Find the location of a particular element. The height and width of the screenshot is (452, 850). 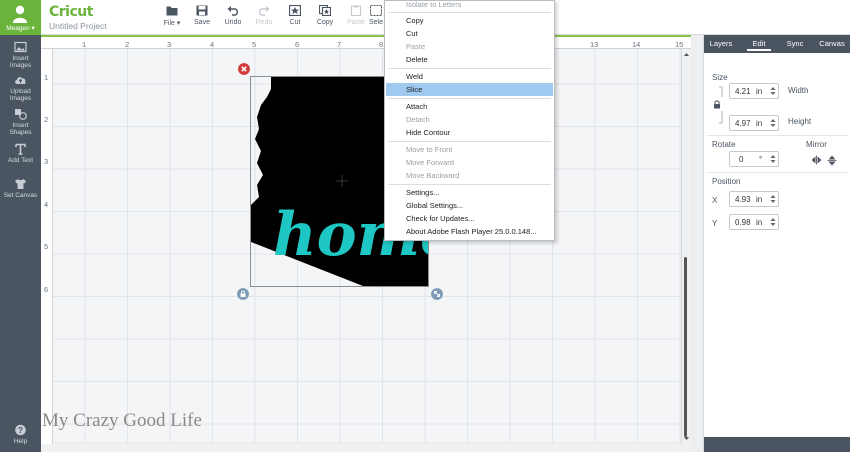

save-button: Save is located at coordinates (202, 15).